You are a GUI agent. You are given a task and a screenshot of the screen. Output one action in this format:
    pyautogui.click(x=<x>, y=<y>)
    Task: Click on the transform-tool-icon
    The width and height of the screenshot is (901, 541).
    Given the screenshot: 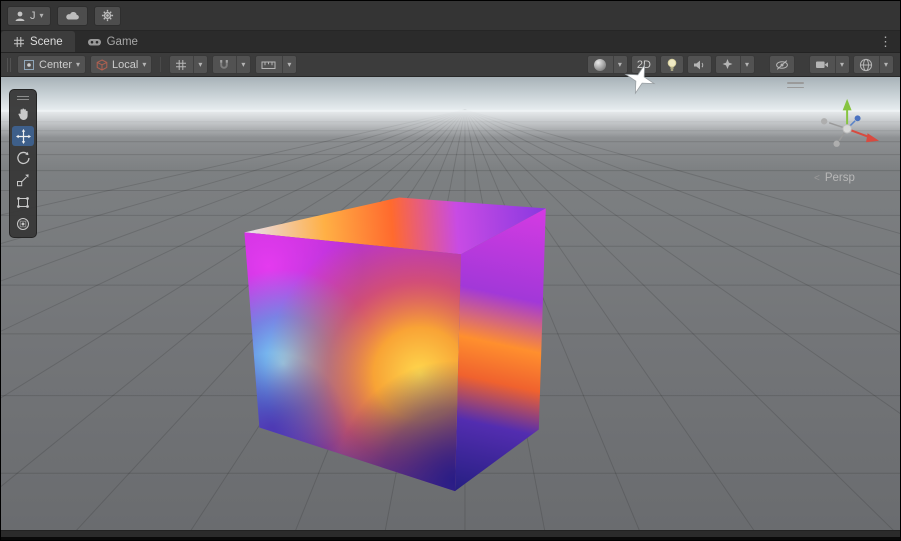 What is the action you would take?
    pyautogui.click(x=23, y=224)
    